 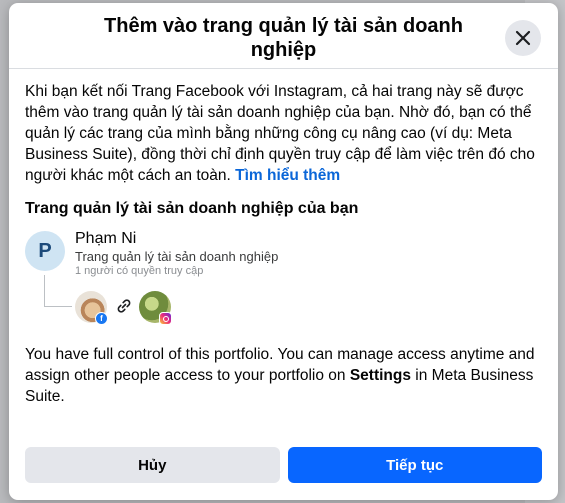 What do you see at coordinates (414, 465) in the screenshot?
I see `continue-button: Tiếp tục` at bounding box center [414, 465].